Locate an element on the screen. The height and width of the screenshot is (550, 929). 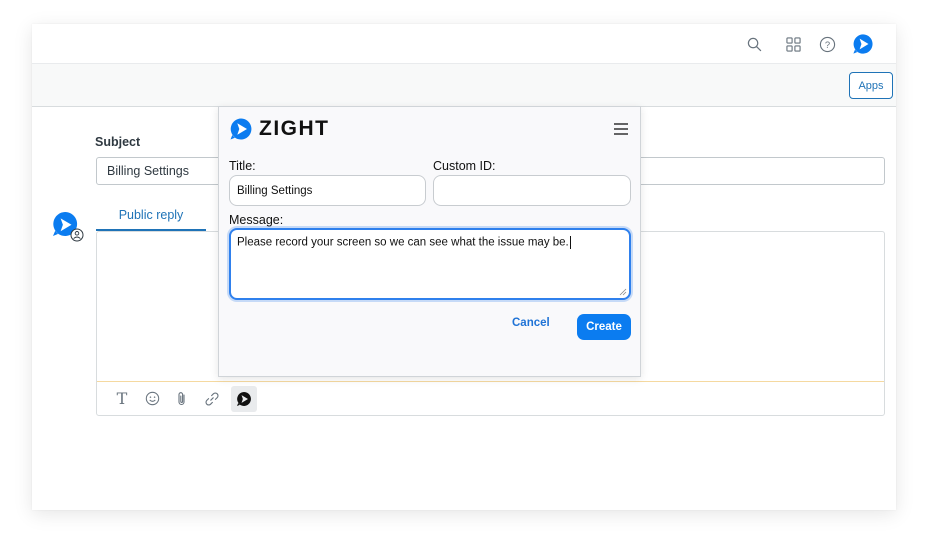
help-icon: ? is located at coordinates (827, 44).